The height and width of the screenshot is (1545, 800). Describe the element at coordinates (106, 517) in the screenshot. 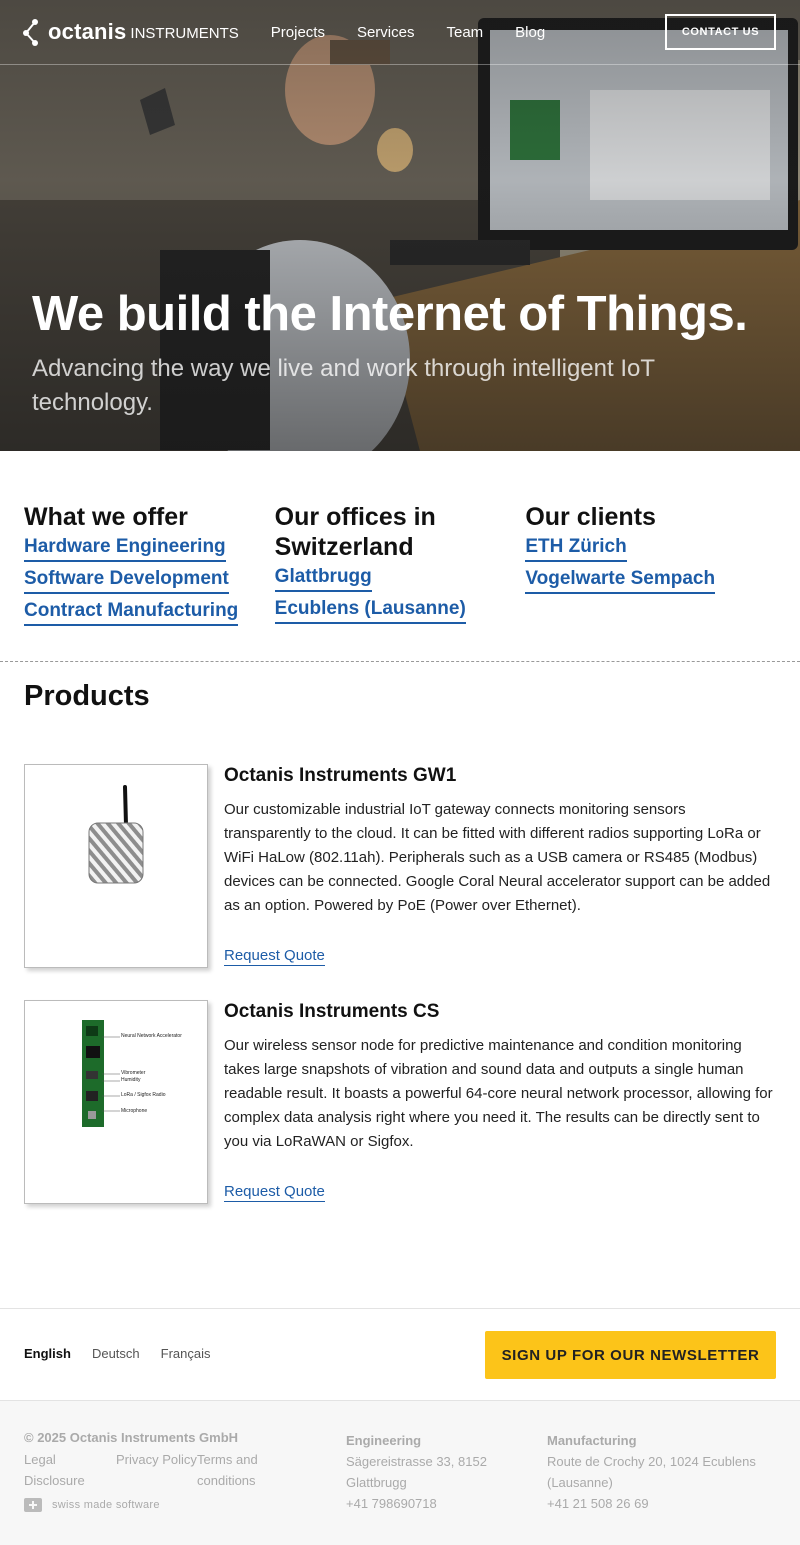

I see `offer-heading: What we offer` at that location.